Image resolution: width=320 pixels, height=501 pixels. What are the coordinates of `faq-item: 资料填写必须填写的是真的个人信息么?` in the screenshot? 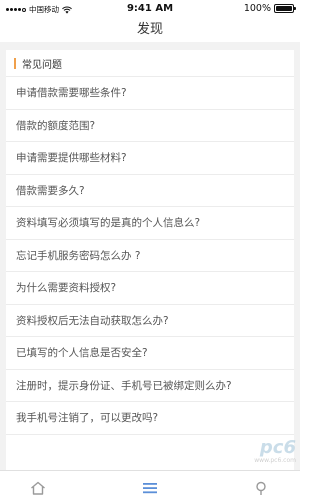 It's located at (150, 223).